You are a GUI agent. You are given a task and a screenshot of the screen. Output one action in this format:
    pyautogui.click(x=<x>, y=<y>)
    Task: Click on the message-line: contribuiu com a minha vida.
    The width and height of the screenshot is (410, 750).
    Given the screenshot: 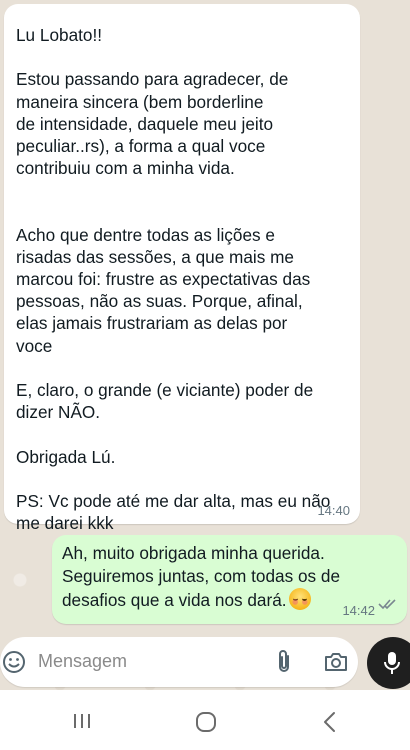 What is the action you would take?
    pyautogui.click(x=125, y=168)
    